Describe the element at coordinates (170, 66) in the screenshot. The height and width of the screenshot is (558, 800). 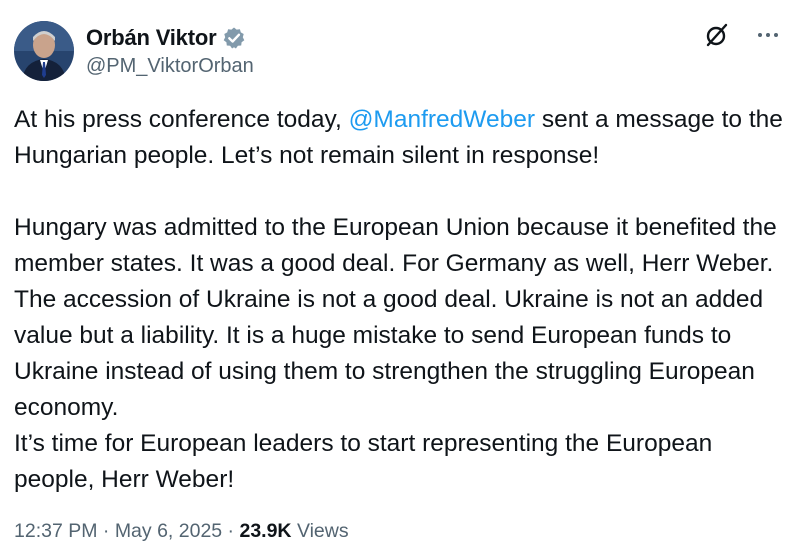
I see `author-handle: @PM_ViktorOrban` at that location.